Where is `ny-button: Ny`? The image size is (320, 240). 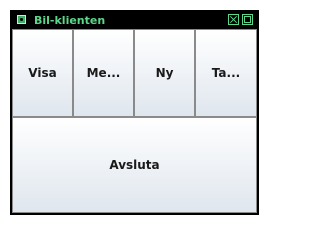
ny-button: Ny is located at coordinates (164, 73).